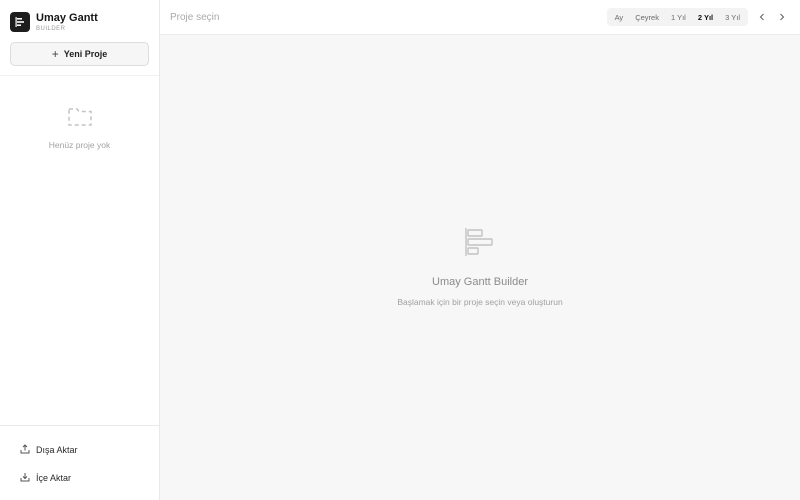 The height and width of the screenshot is (500, 800). Describe the element at coordinates (67, 17) in the screenshot. I see `brand-title: Umay Gantt` at that location.